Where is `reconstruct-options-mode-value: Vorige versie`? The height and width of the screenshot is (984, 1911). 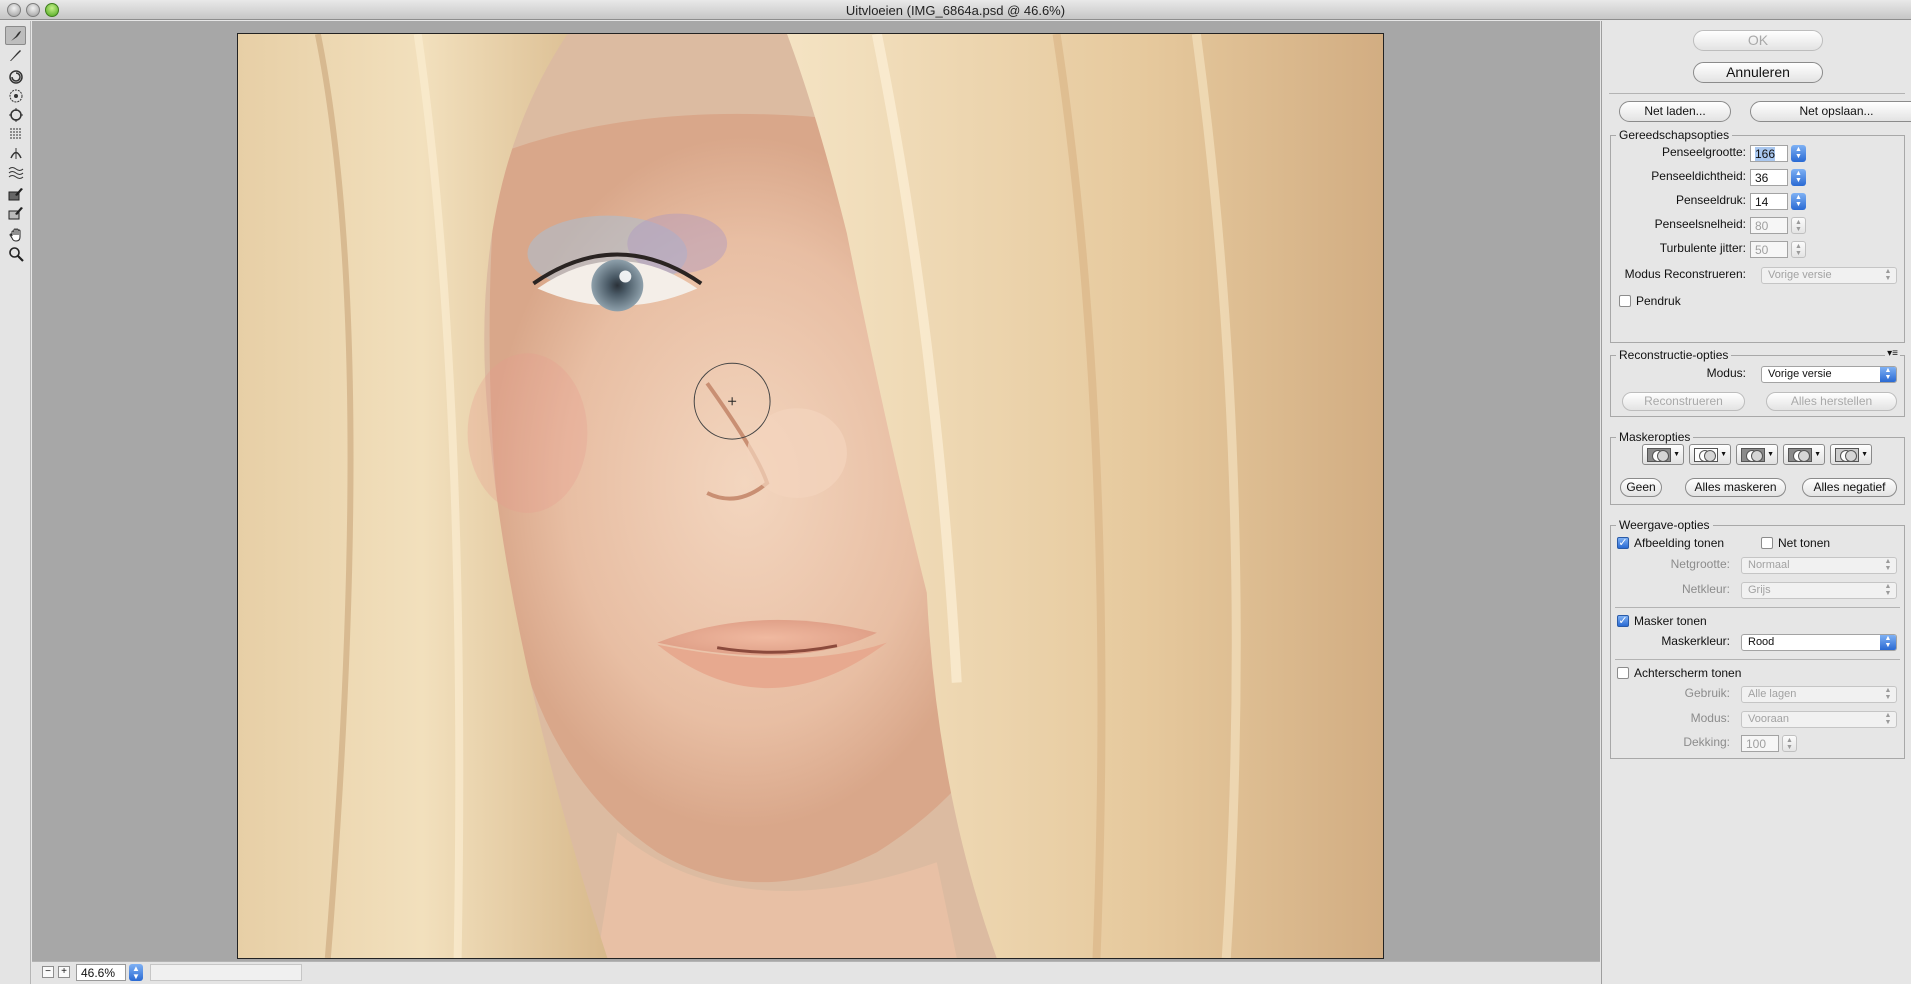 reconstruct-options-mode-value: Vorige versie is located at coordinates (1800, 374).